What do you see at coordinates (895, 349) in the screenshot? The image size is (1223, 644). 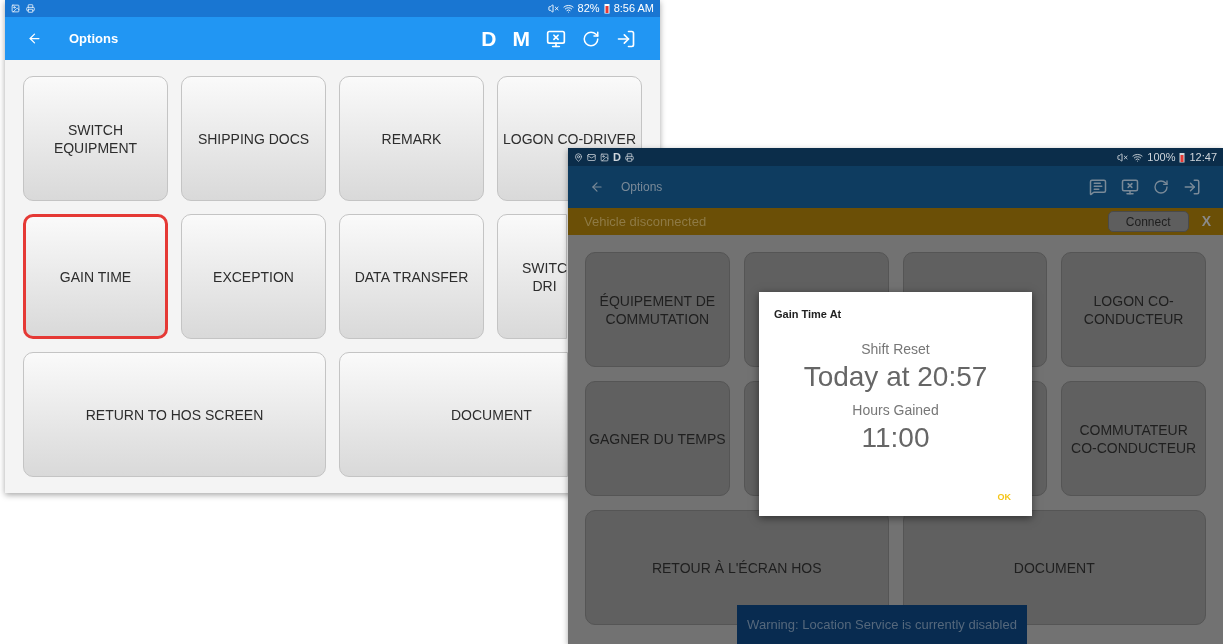 I see `shift-reset-label: Shift Reset` at bounding box center [895, 349].